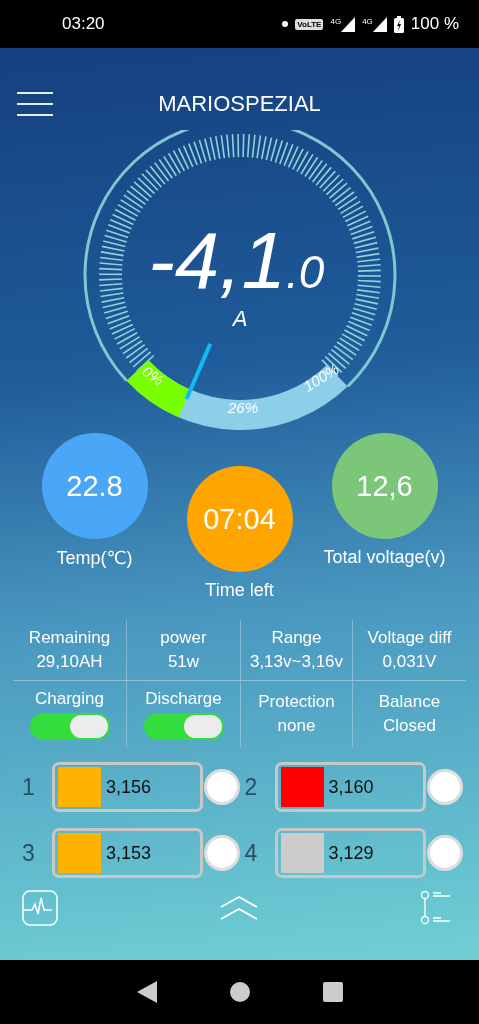 This screenshot has width=479, height=1024. Describe the element at coordinates (29, 853) in the screenshot. I see `cell-number: 3` at that location.